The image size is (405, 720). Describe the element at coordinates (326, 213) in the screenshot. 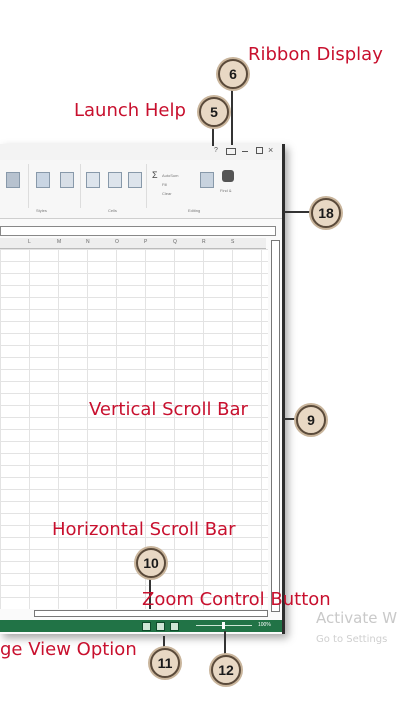

I see `callout-badge-18: 18` at that location.